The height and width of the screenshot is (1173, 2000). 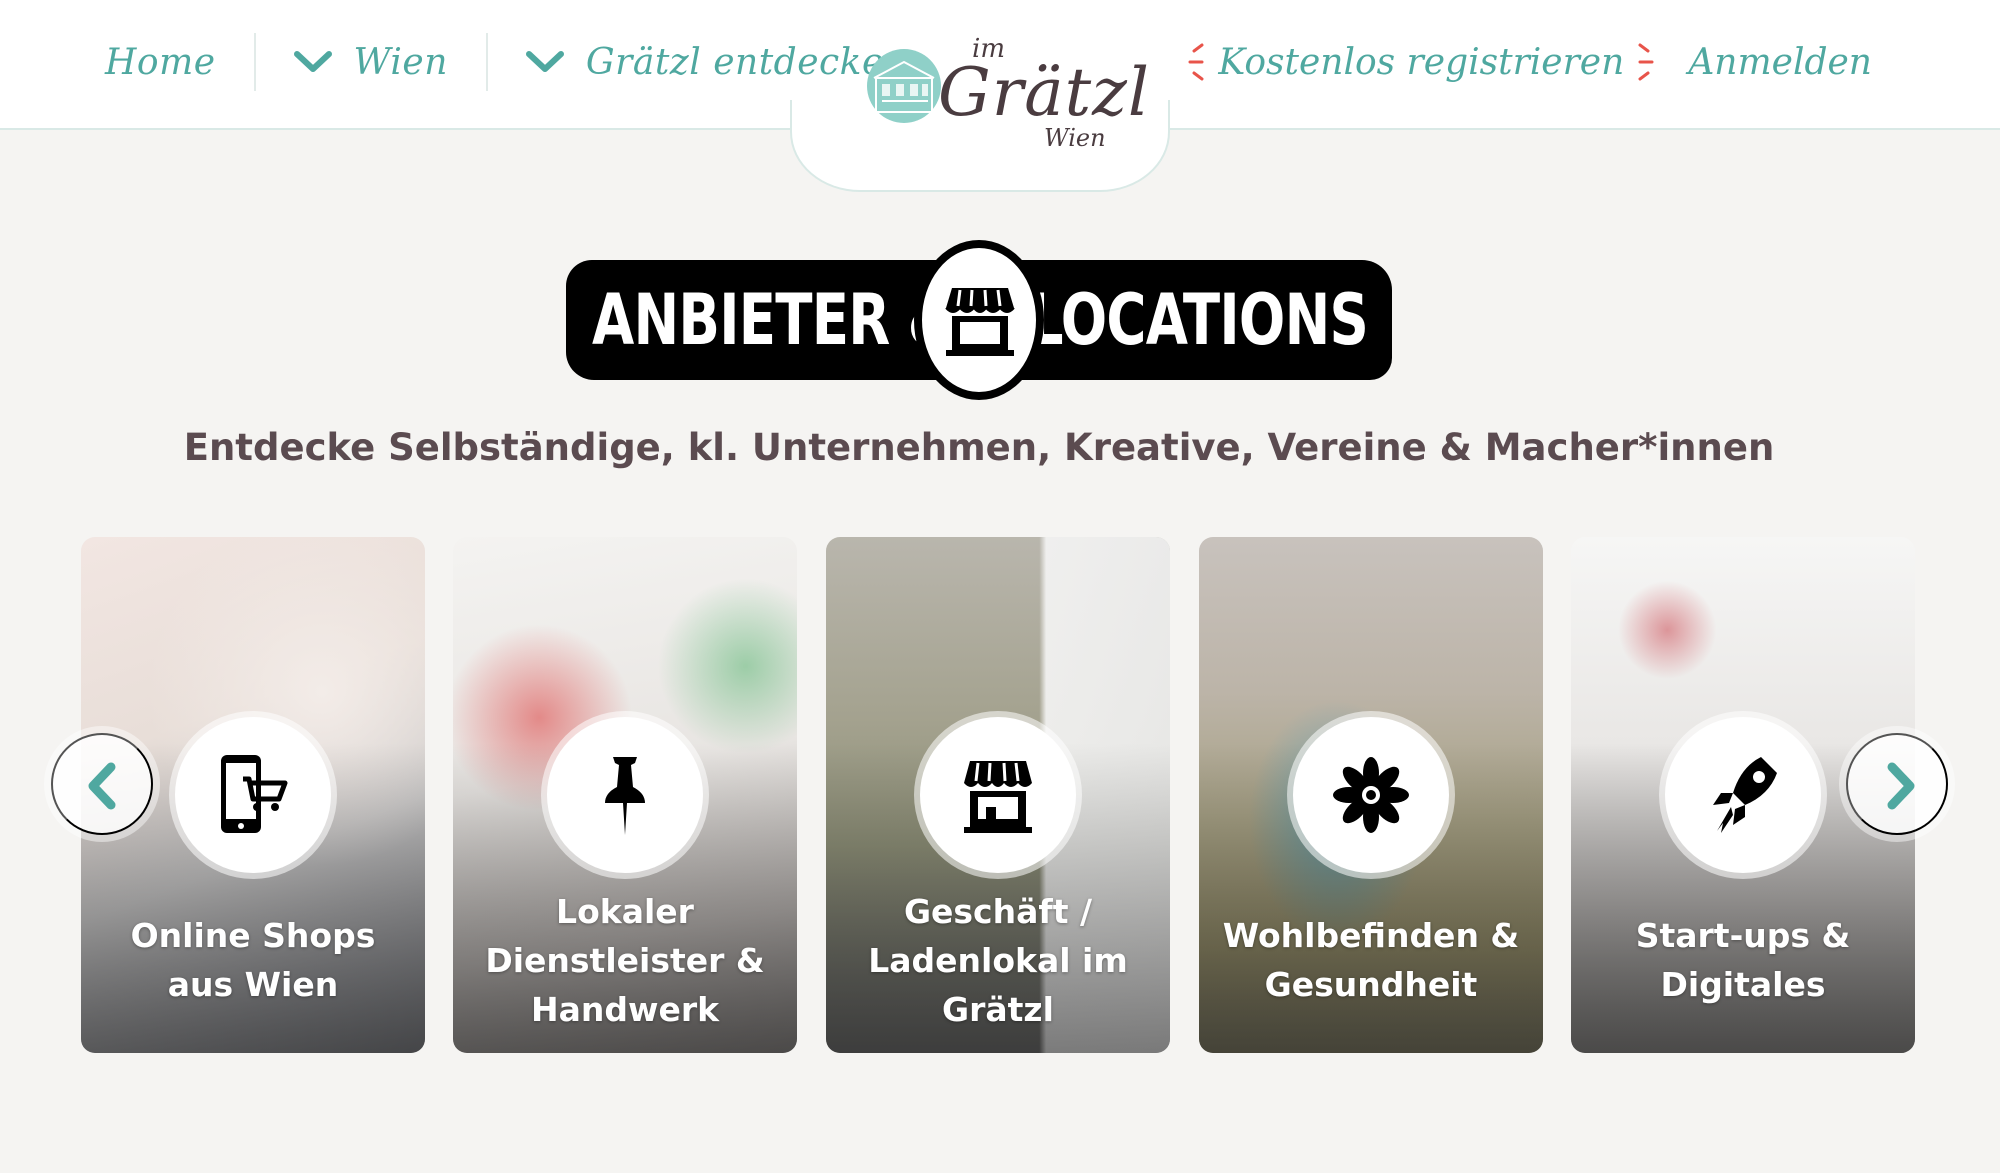 I want to click on building-badge-icon, so click(x=904, y=86).